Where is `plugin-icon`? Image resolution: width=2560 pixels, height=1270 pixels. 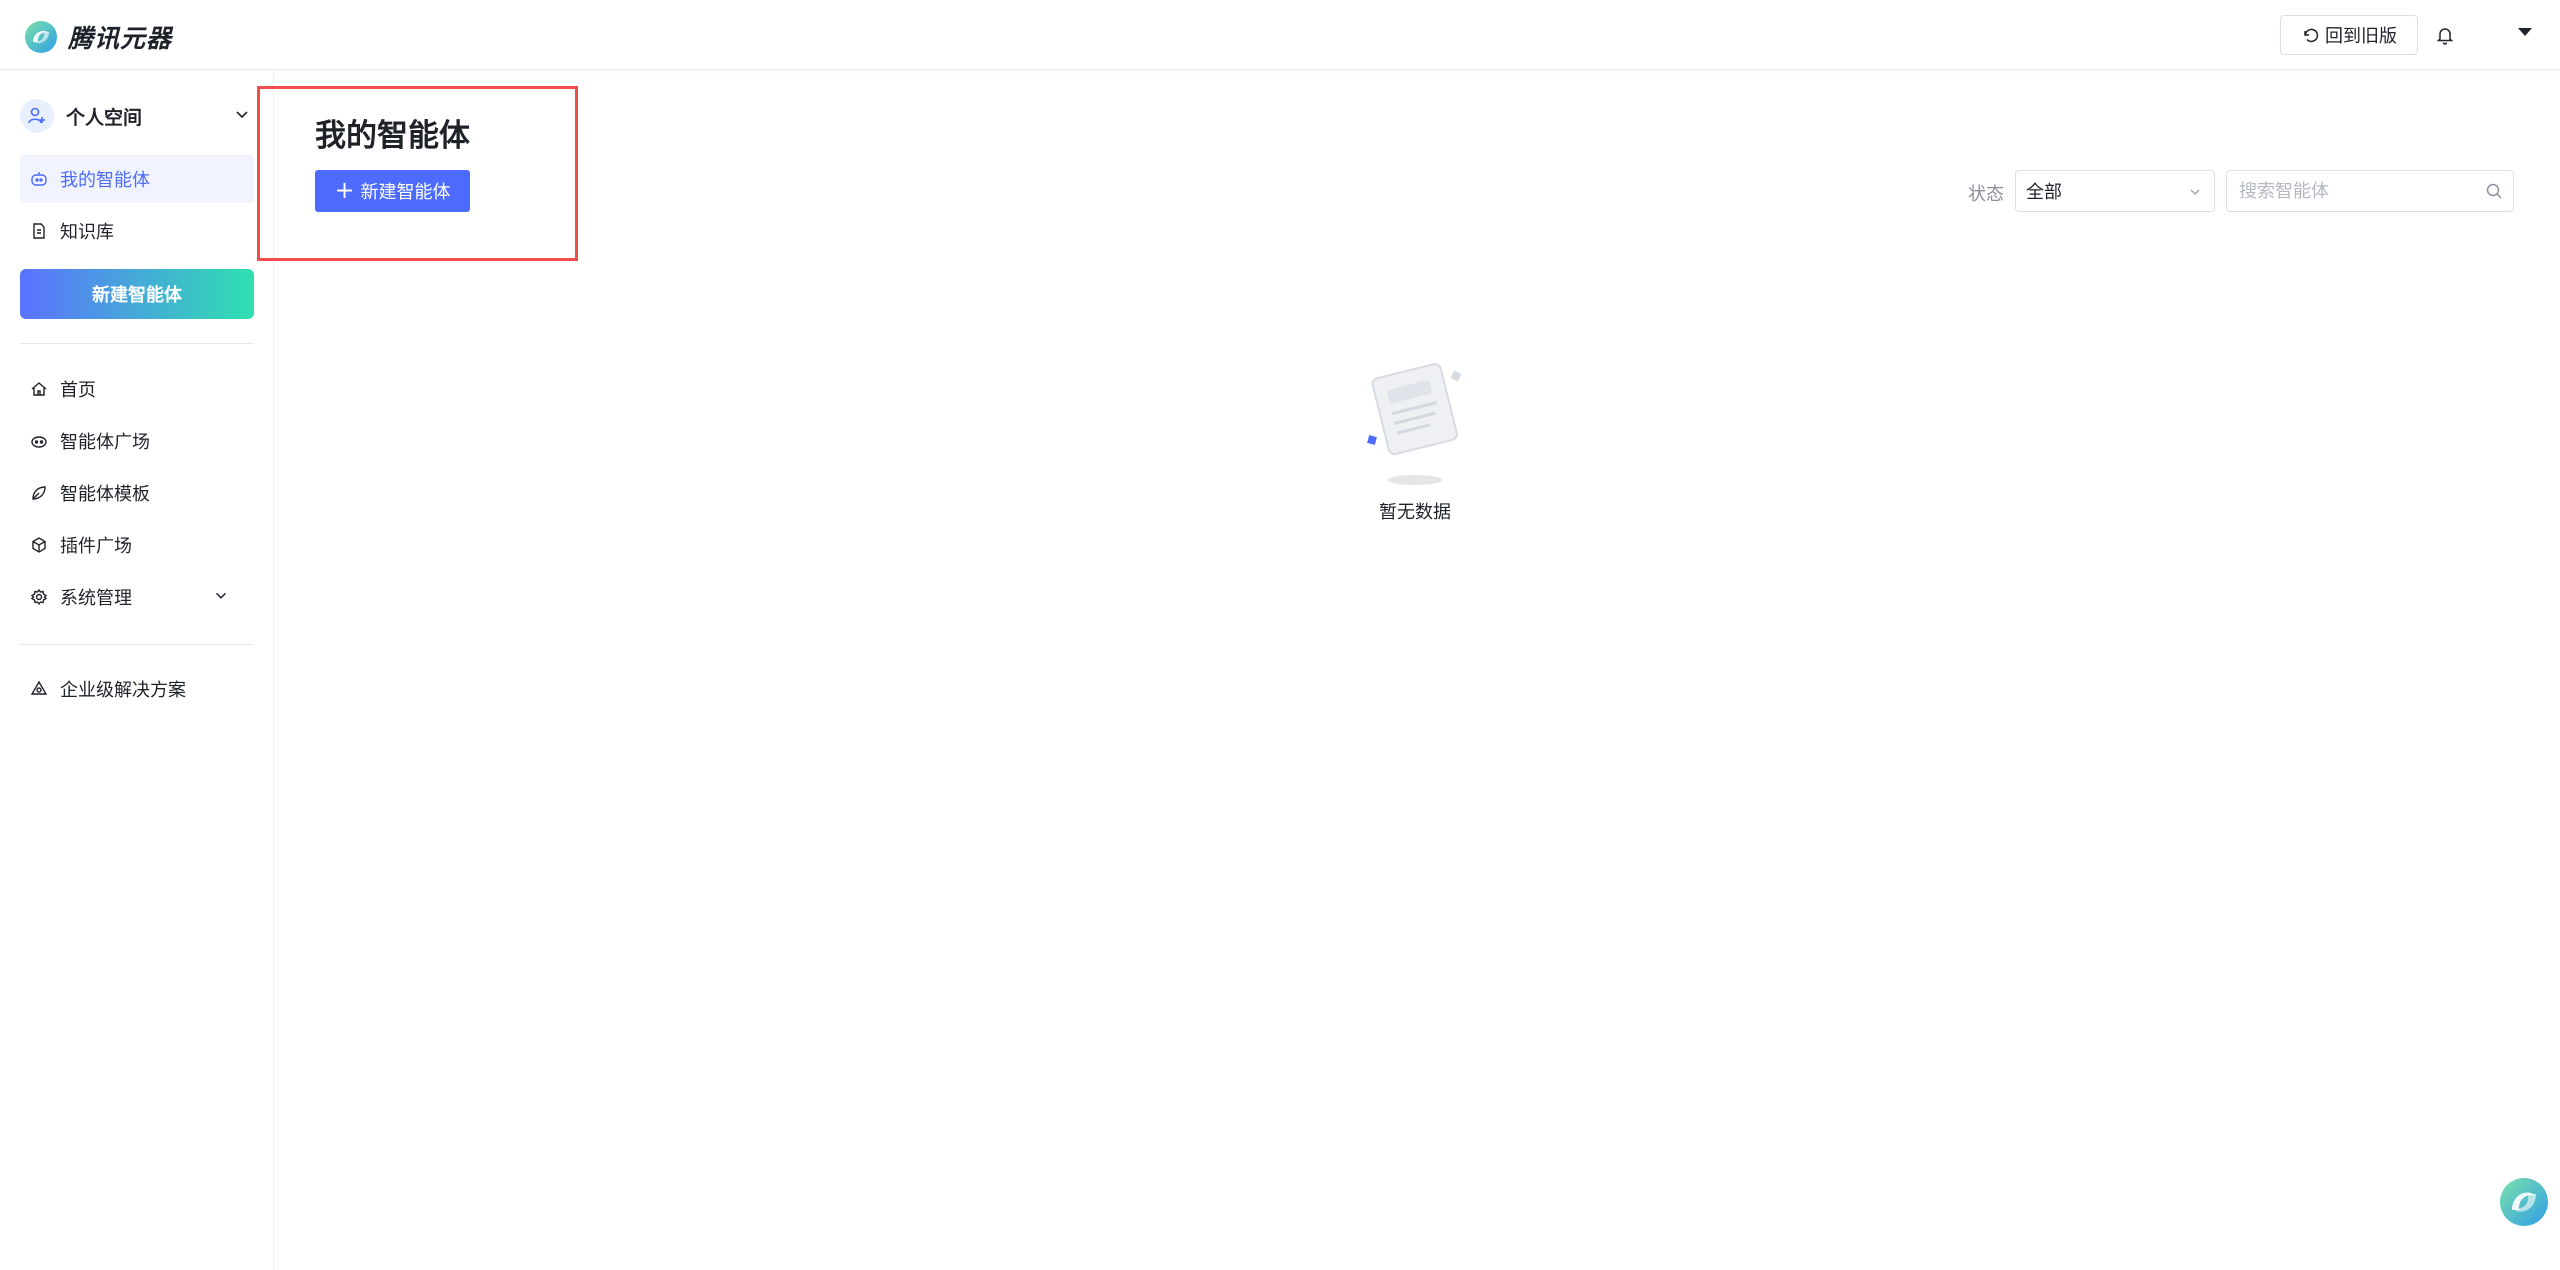 plugin-icon is located at coordinates (39, 545).